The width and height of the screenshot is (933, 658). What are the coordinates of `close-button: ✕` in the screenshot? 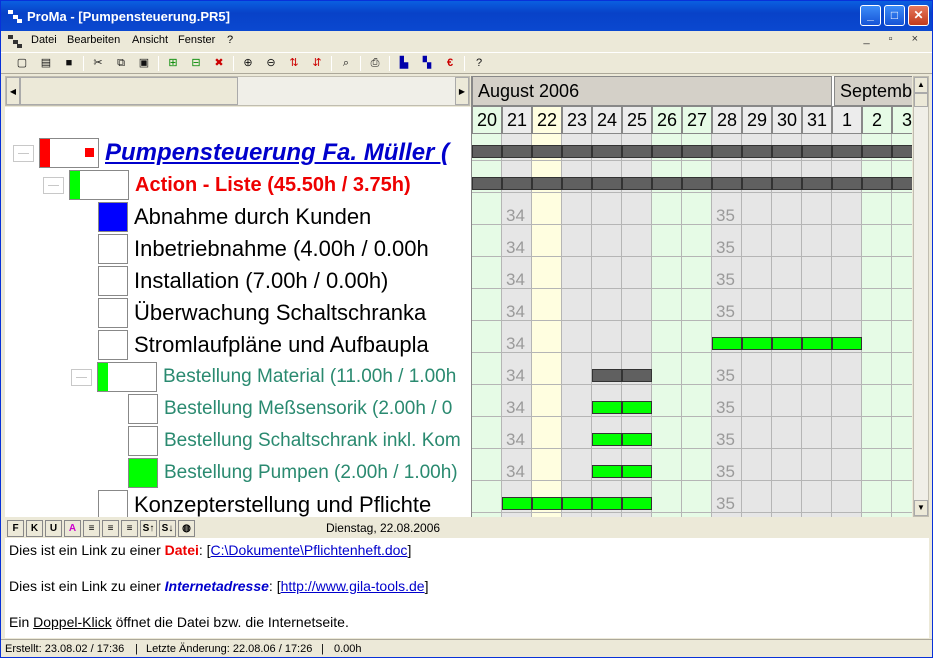 It's located at (918, 15).